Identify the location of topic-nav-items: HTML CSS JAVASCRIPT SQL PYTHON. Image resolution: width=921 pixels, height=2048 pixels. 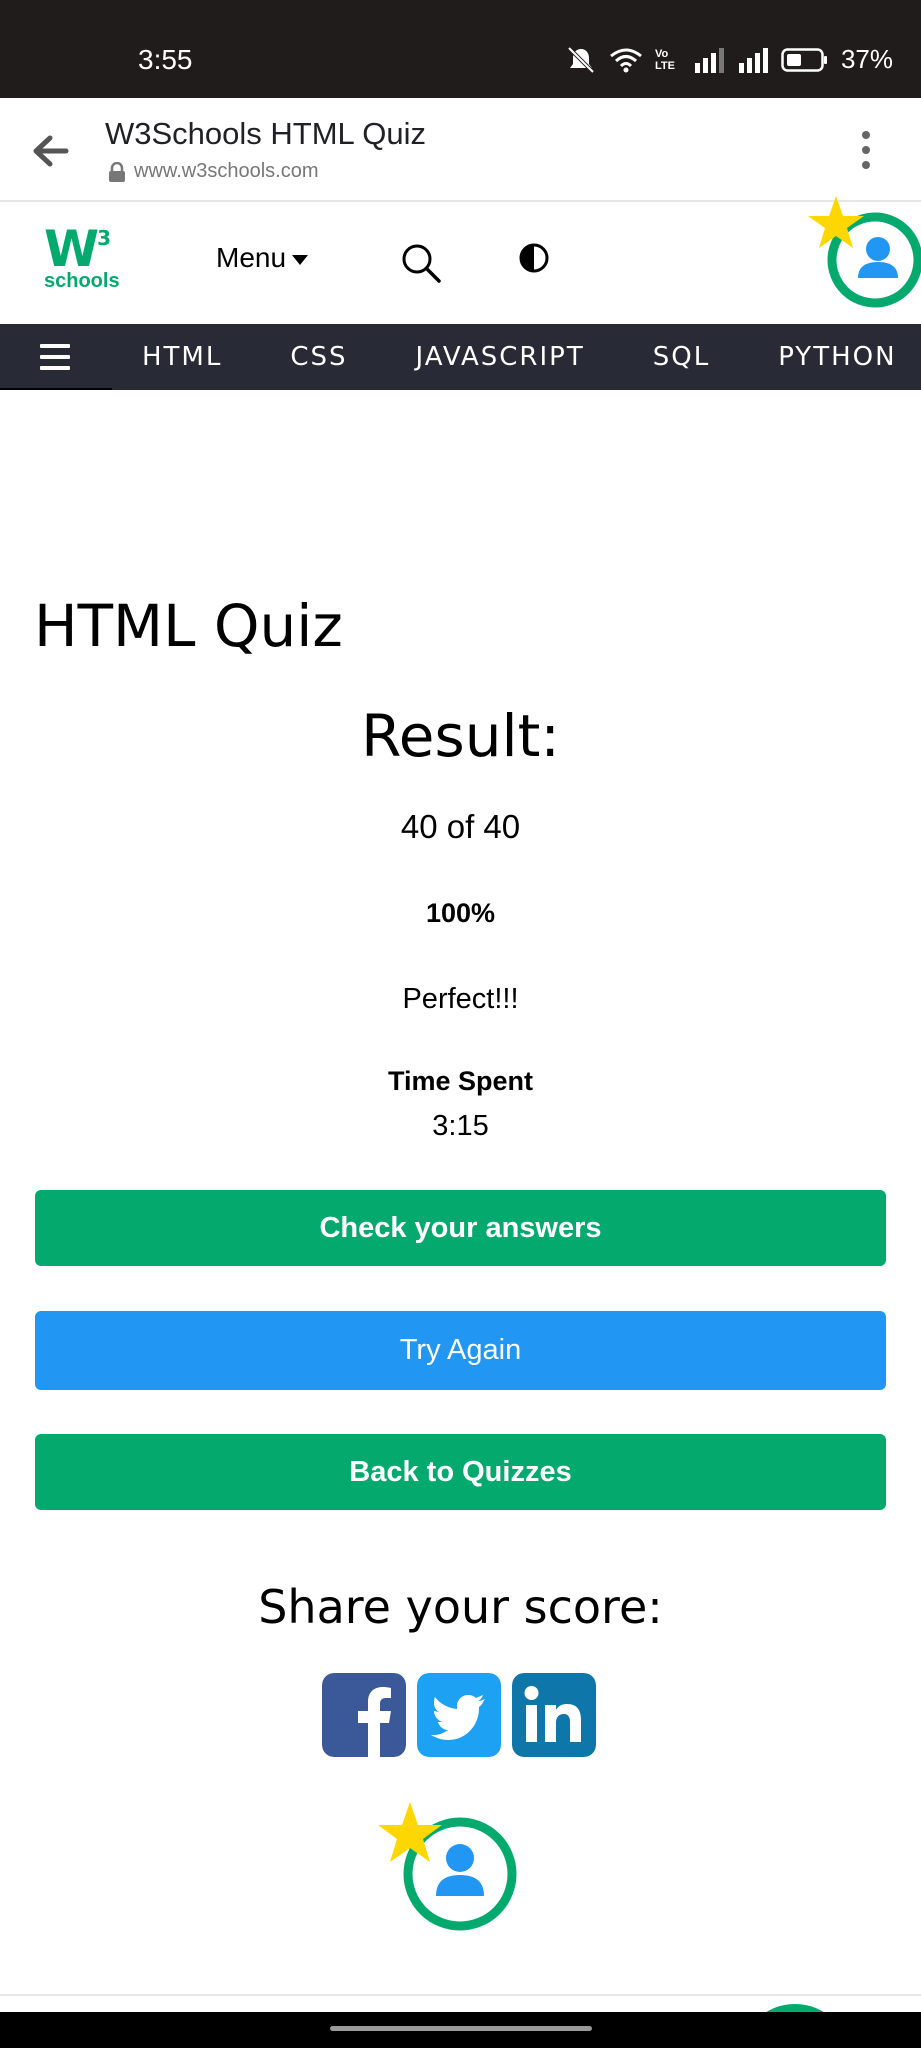
(531, 357).